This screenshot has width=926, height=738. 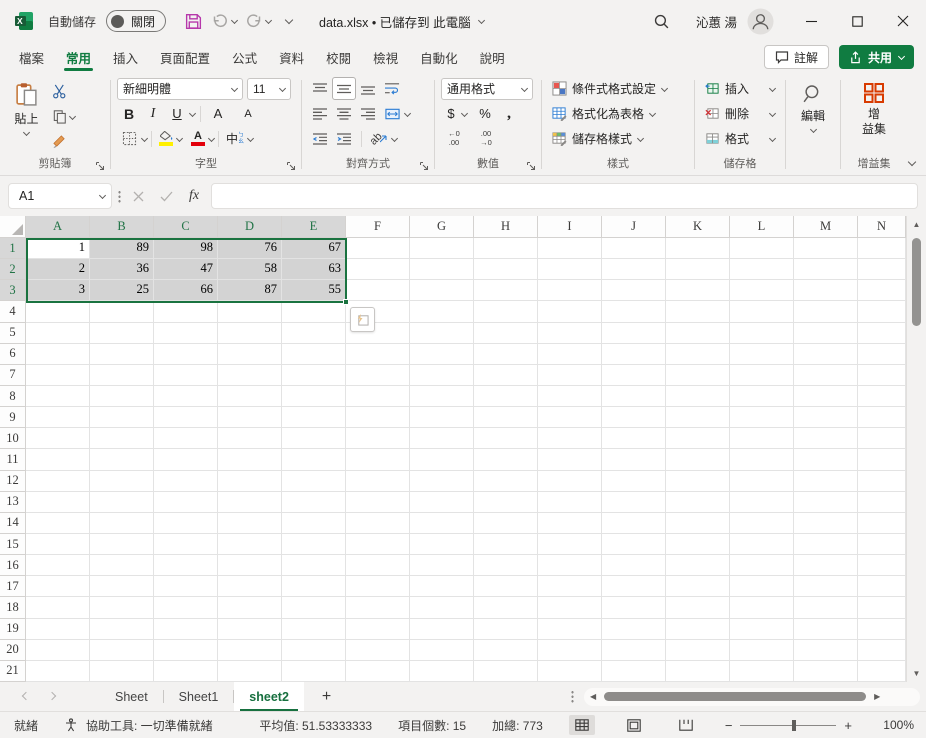 I want to click on cell-G9, so click(x=442, y=418).